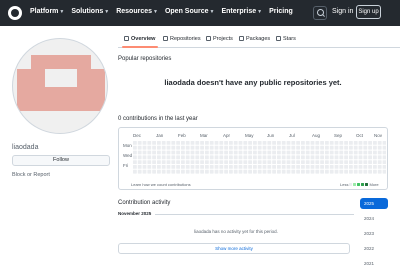  What do you see at coordinates (368, 12) in the screenshot?
I see `sign-up-button: Sign up` at bounding box center [368, 12].